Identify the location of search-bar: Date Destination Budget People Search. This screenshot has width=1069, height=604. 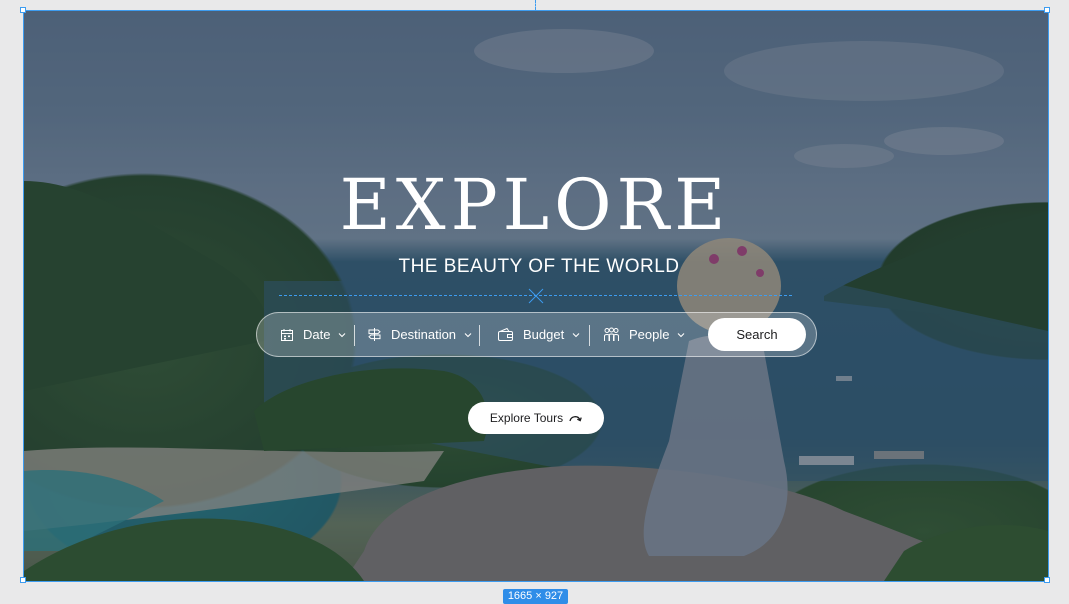
(536, 334).